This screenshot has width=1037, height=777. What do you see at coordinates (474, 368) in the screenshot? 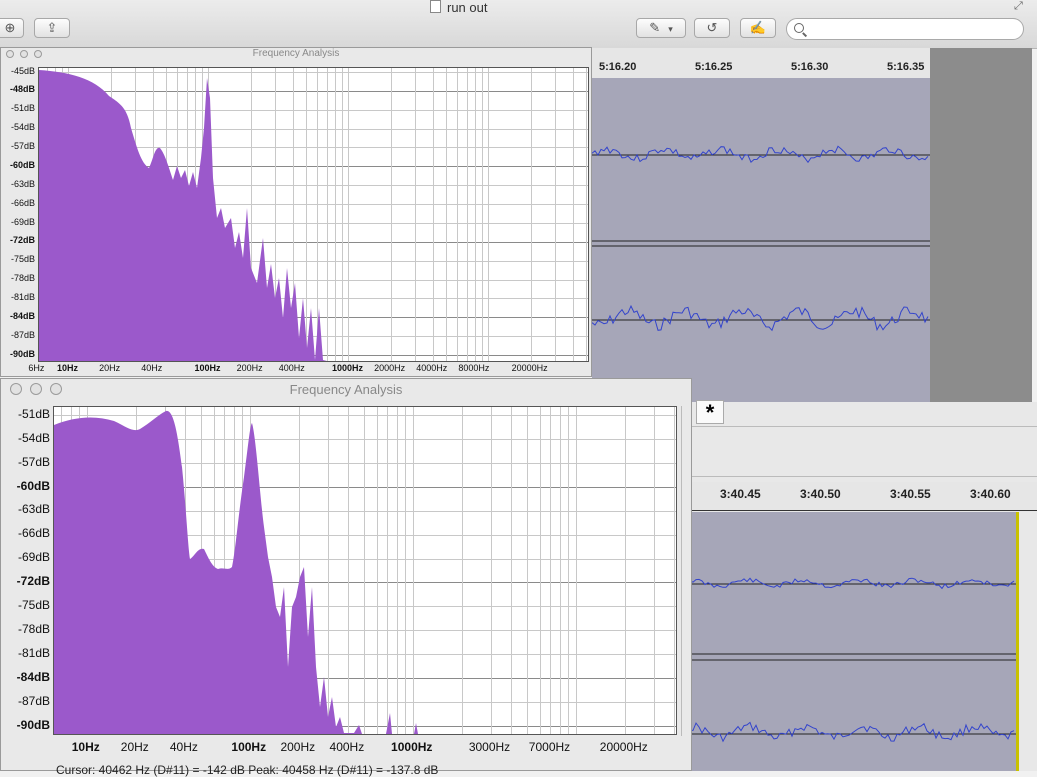
I see `frequency-tick-label: 8000Hz` at bounding box center [474, 368].